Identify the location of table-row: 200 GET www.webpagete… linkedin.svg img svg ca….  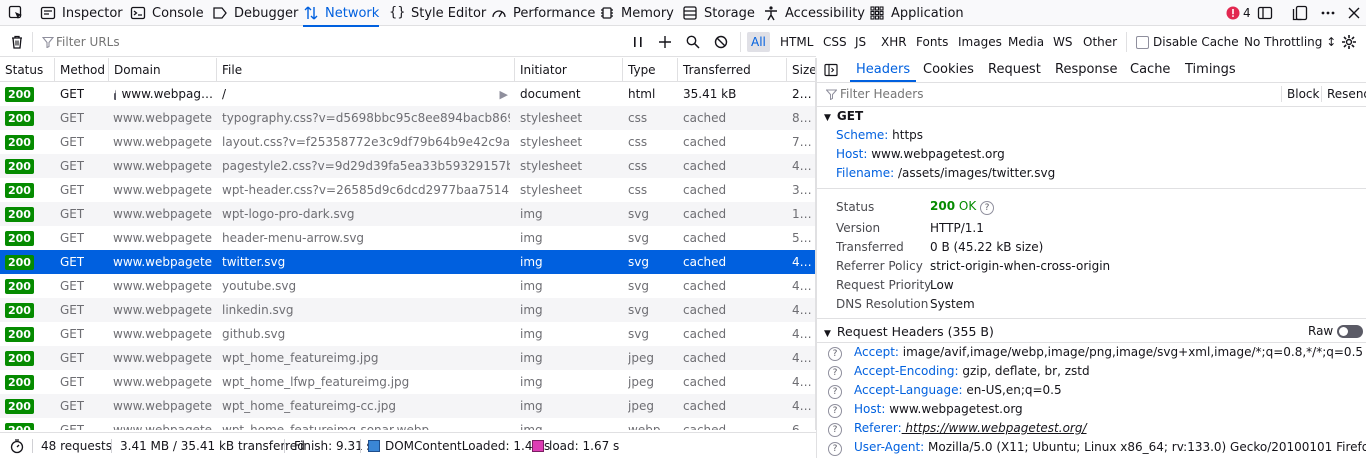
(407, 310).